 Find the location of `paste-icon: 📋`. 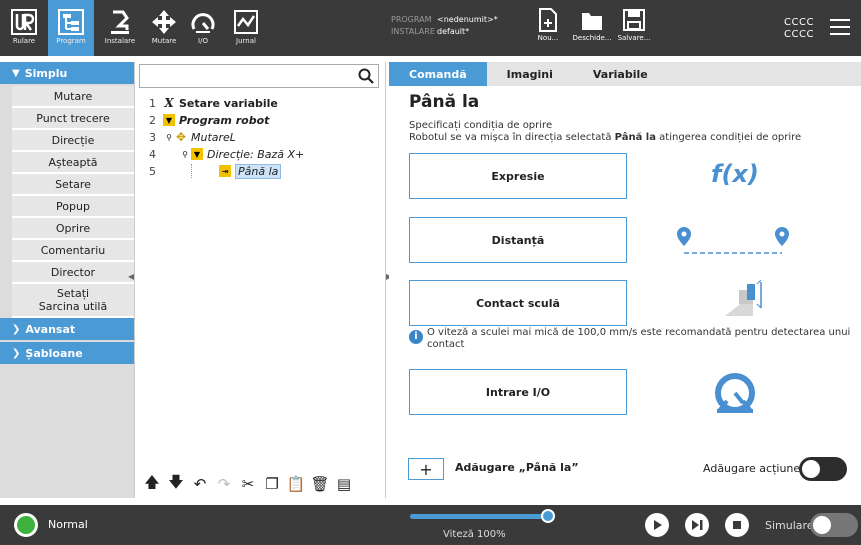

paste-icon: 📋 is located at coordinates (296, 484).